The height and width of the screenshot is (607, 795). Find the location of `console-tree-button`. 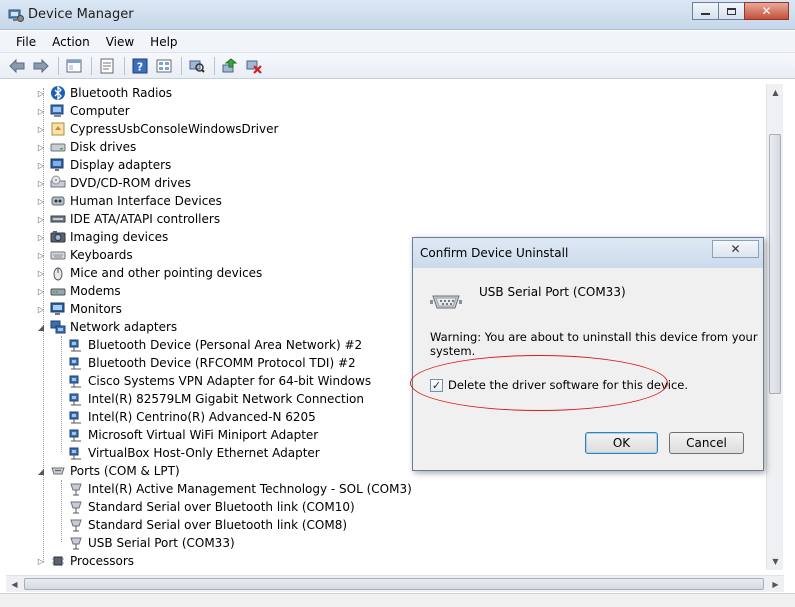

console-tree-button is located at coordinates (74, 66).